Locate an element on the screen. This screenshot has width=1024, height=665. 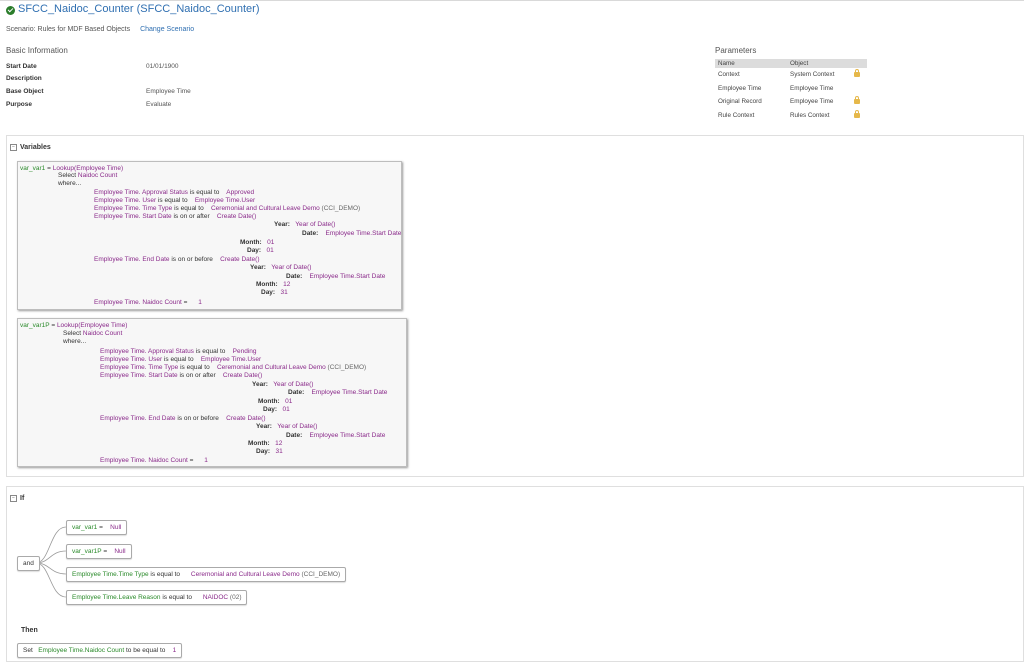
table-row: Original Record Employee Time is located at coordinates (791, 102).